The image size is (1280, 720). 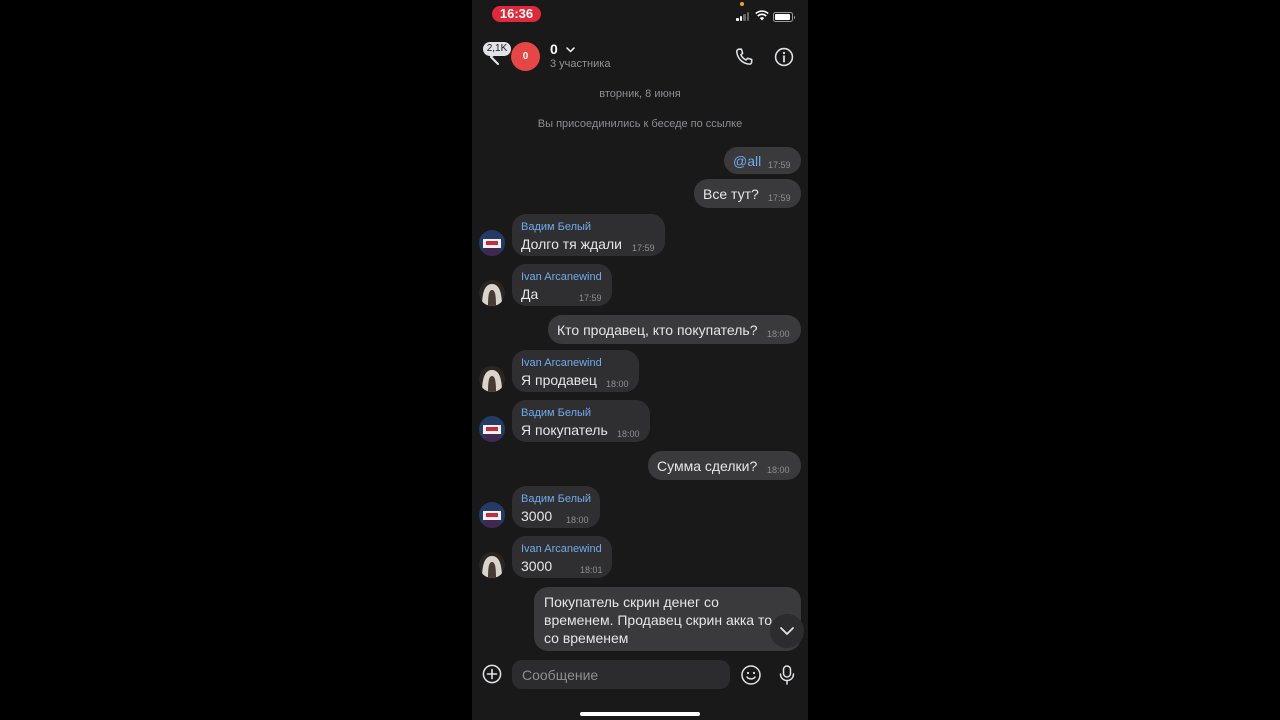 I want to click on emoji-icon, so click(x=751, y=675).